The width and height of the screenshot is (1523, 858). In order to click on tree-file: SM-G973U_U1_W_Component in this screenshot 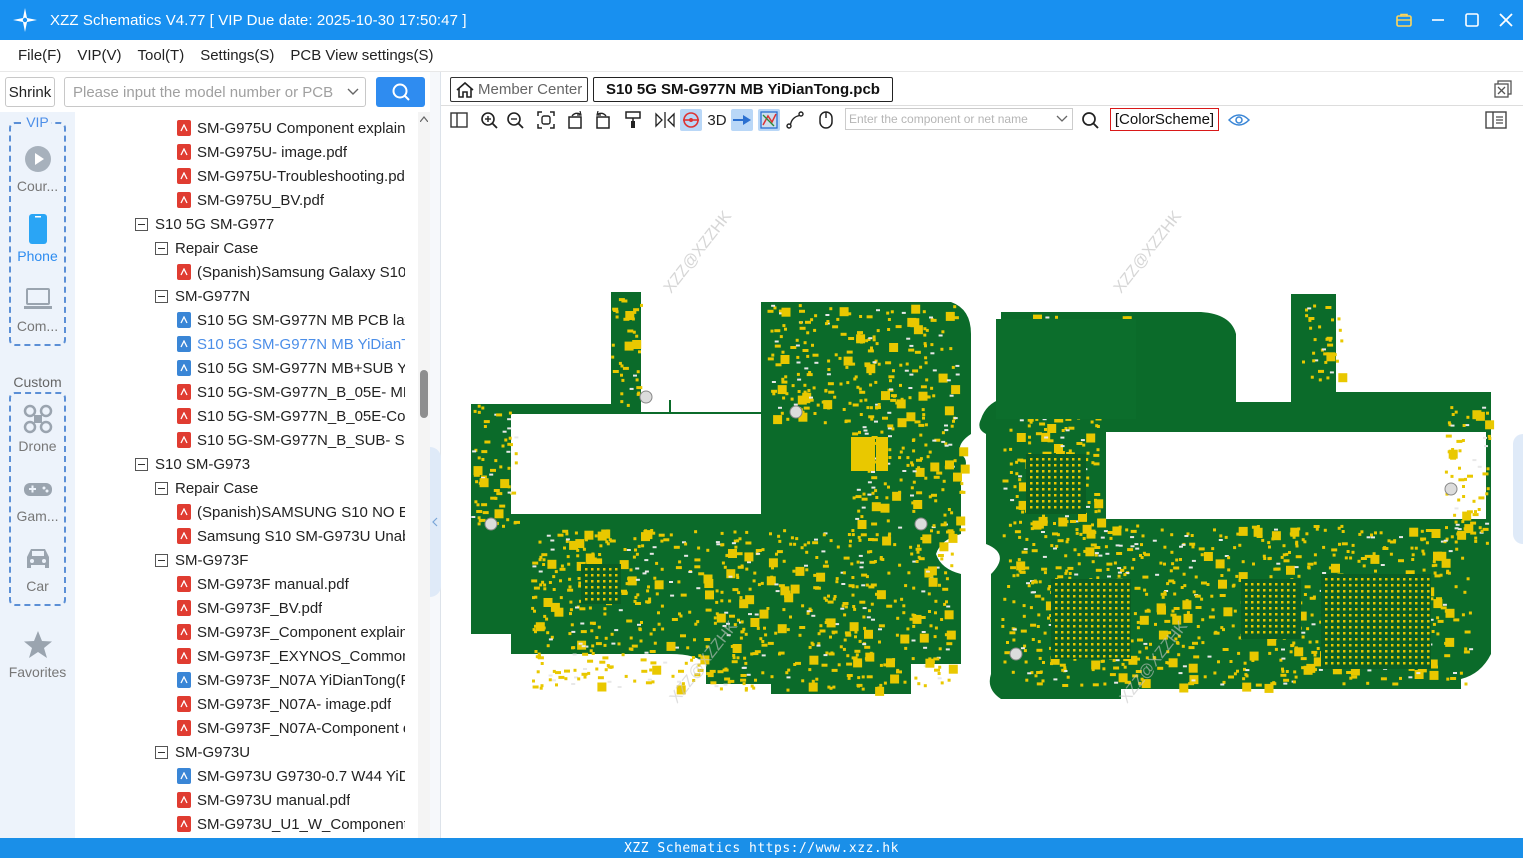, I will do `click(291, 824)`.